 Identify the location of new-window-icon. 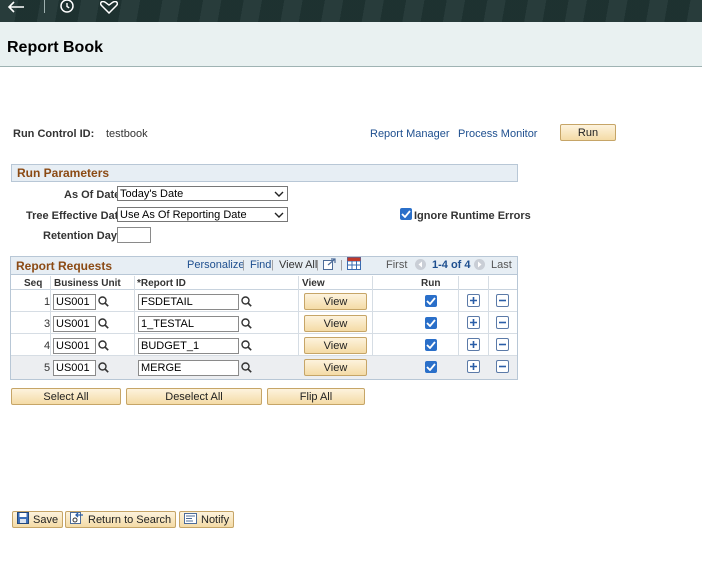
(329, 265).